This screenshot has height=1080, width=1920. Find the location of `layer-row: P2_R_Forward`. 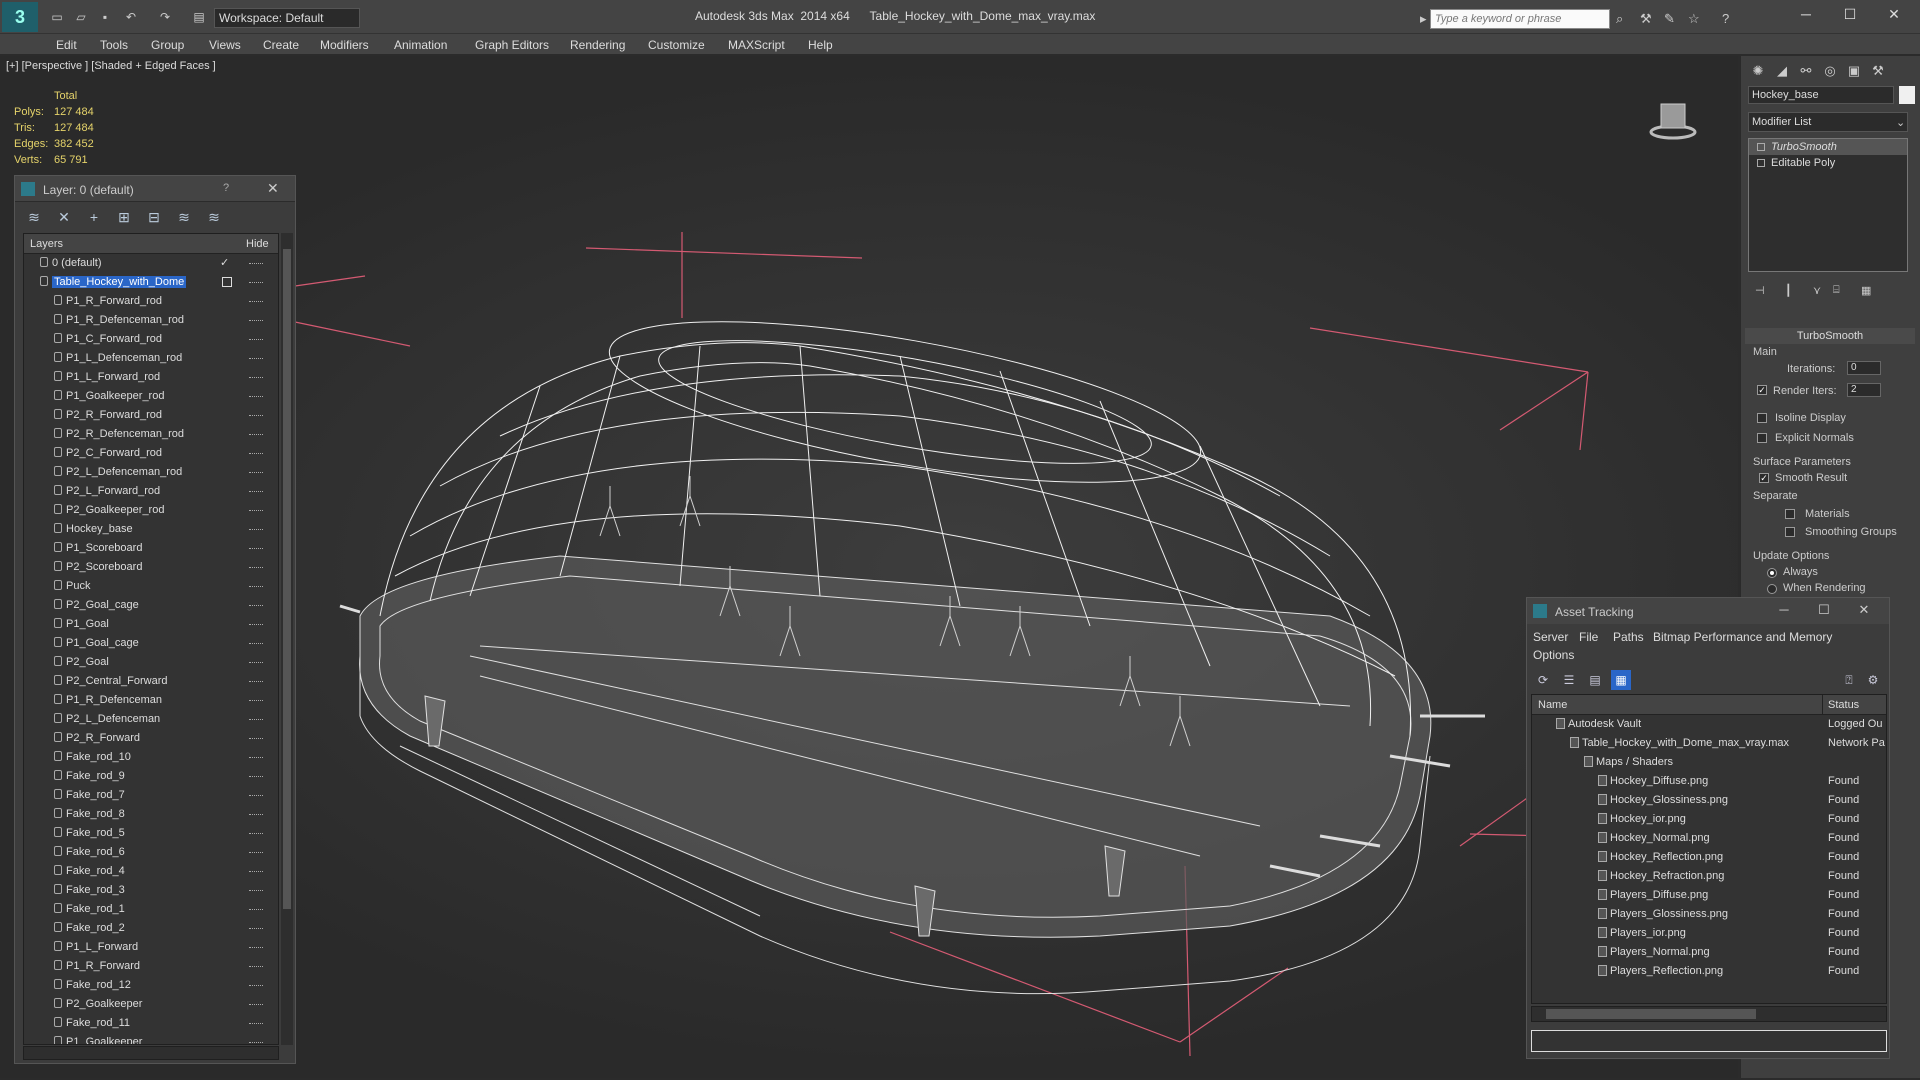

layer-row: P2_R_Forward is located at coordinates (151, 738).